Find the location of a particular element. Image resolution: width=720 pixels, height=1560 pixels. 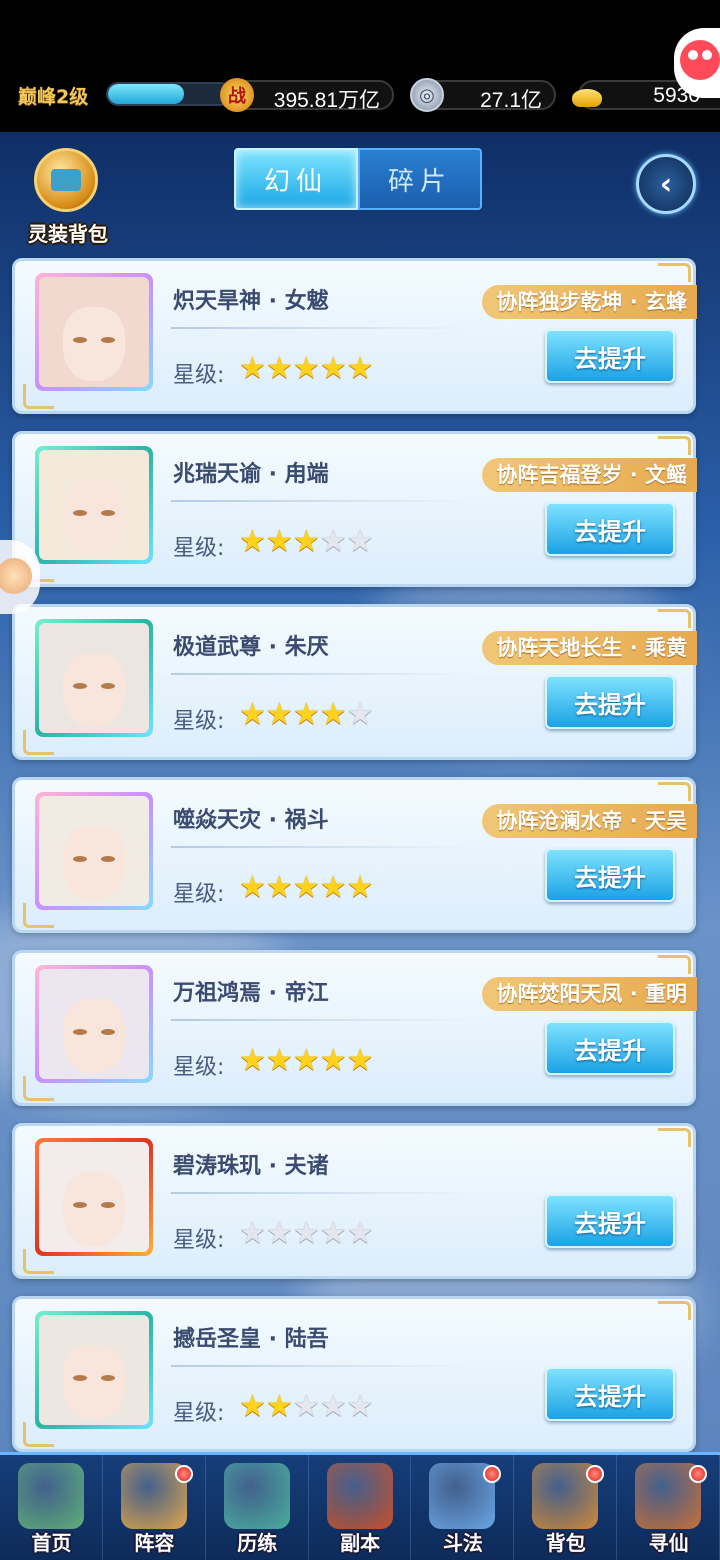

character-name: 噬焱天灾 · 祸斗 is located at coordinates (251, 820).